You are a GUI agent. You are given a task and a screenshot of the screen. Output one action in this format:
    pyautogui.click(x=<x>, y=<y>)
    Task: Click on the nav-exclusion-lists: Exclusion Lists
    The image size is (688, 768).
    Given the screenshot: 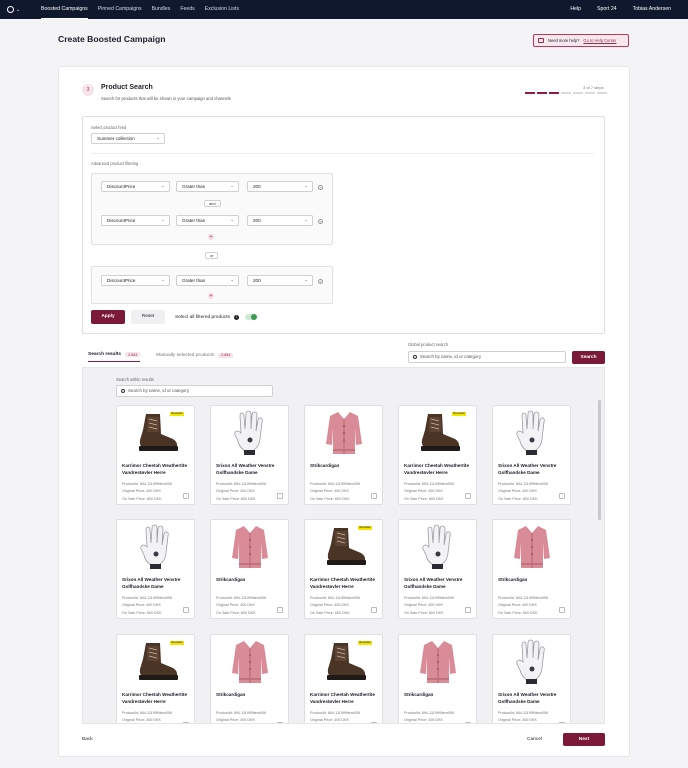 What is the action you would take?
    pyautogui.click(x=222, y=9)
    